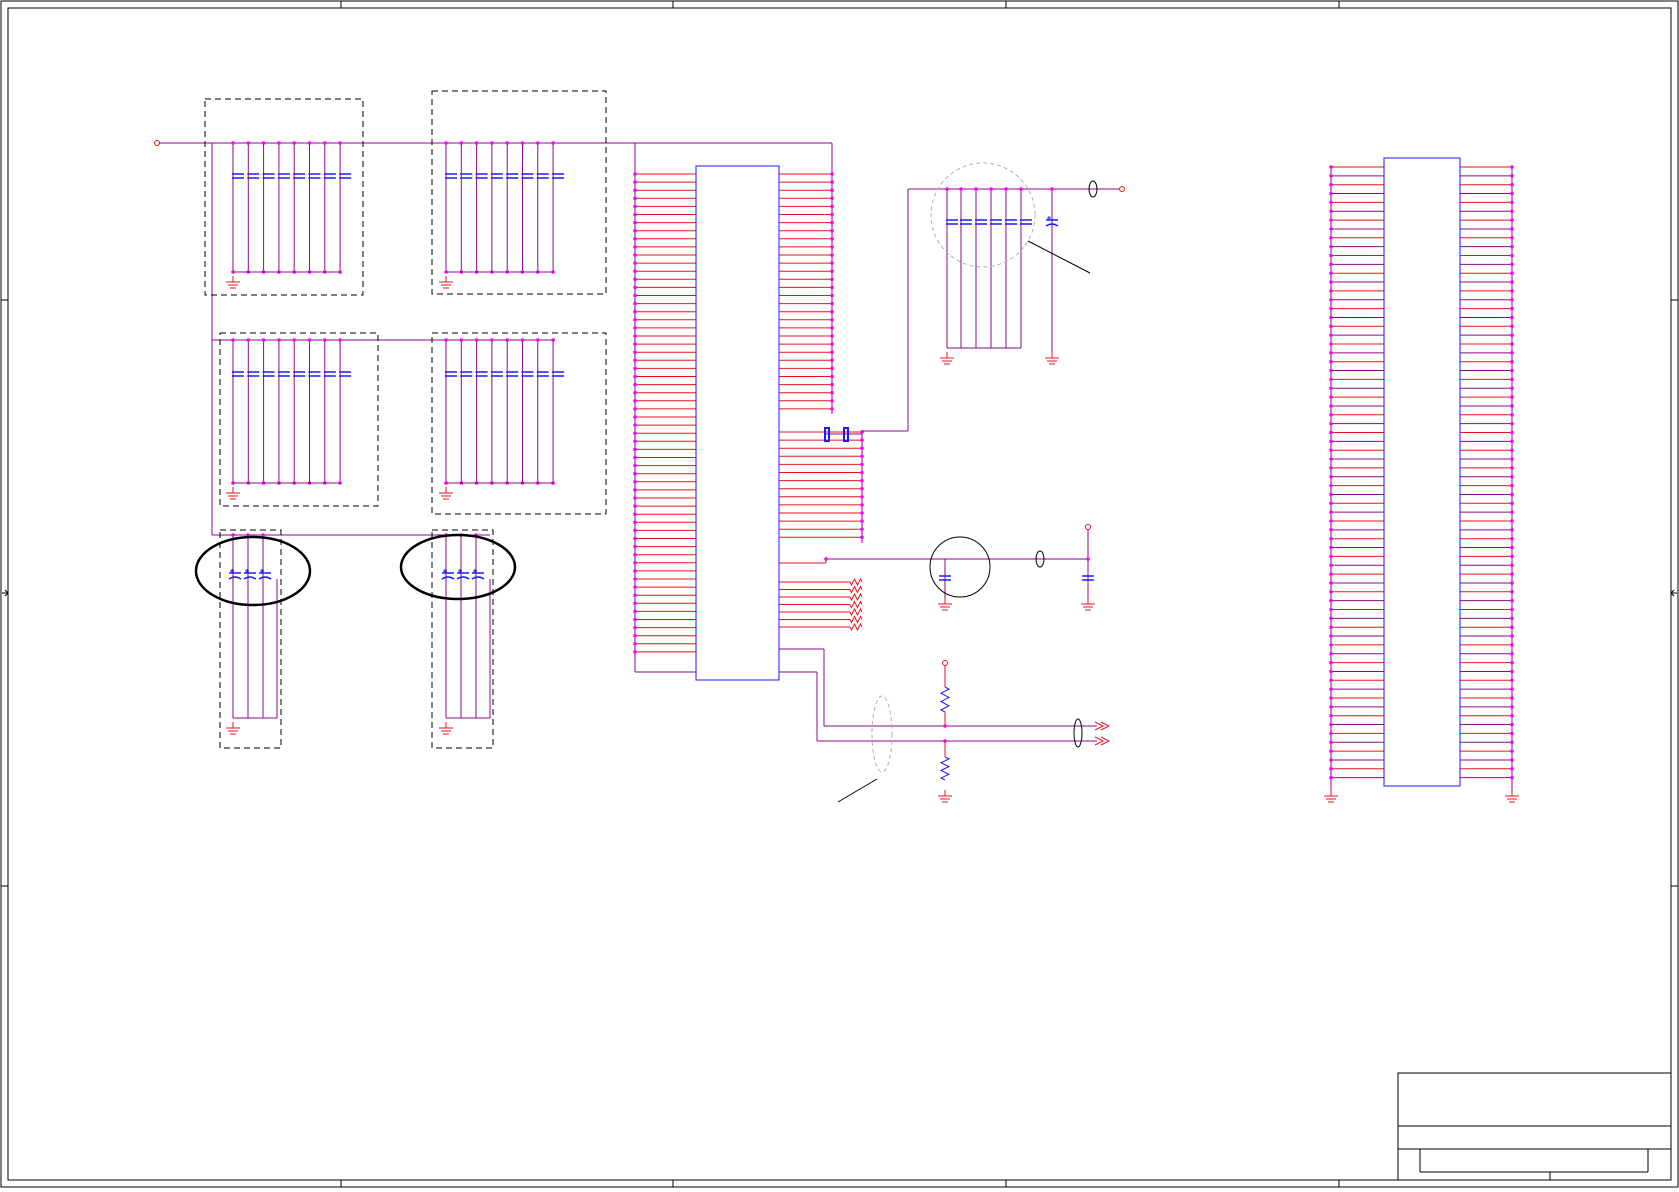 This screenshot has width=1679, height=1192. I want to click on series-resistor, so click(856, 589).